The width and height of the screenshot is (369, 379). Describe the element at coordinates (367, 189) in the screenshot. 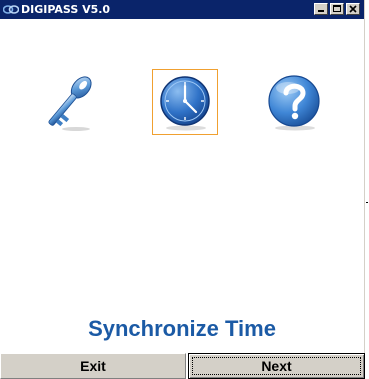

I see `window-edge` at that location.